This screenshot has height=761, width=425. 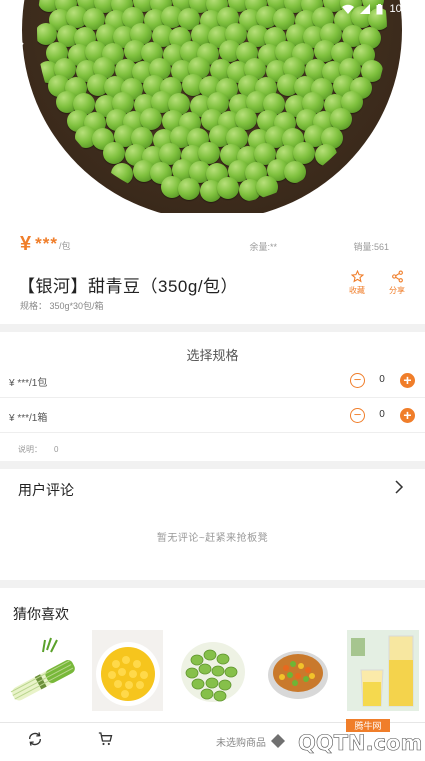 What do you see at coordinates (379, 8) in the screenshot?
I see `battery-icon` at bounding box center [379, 8].